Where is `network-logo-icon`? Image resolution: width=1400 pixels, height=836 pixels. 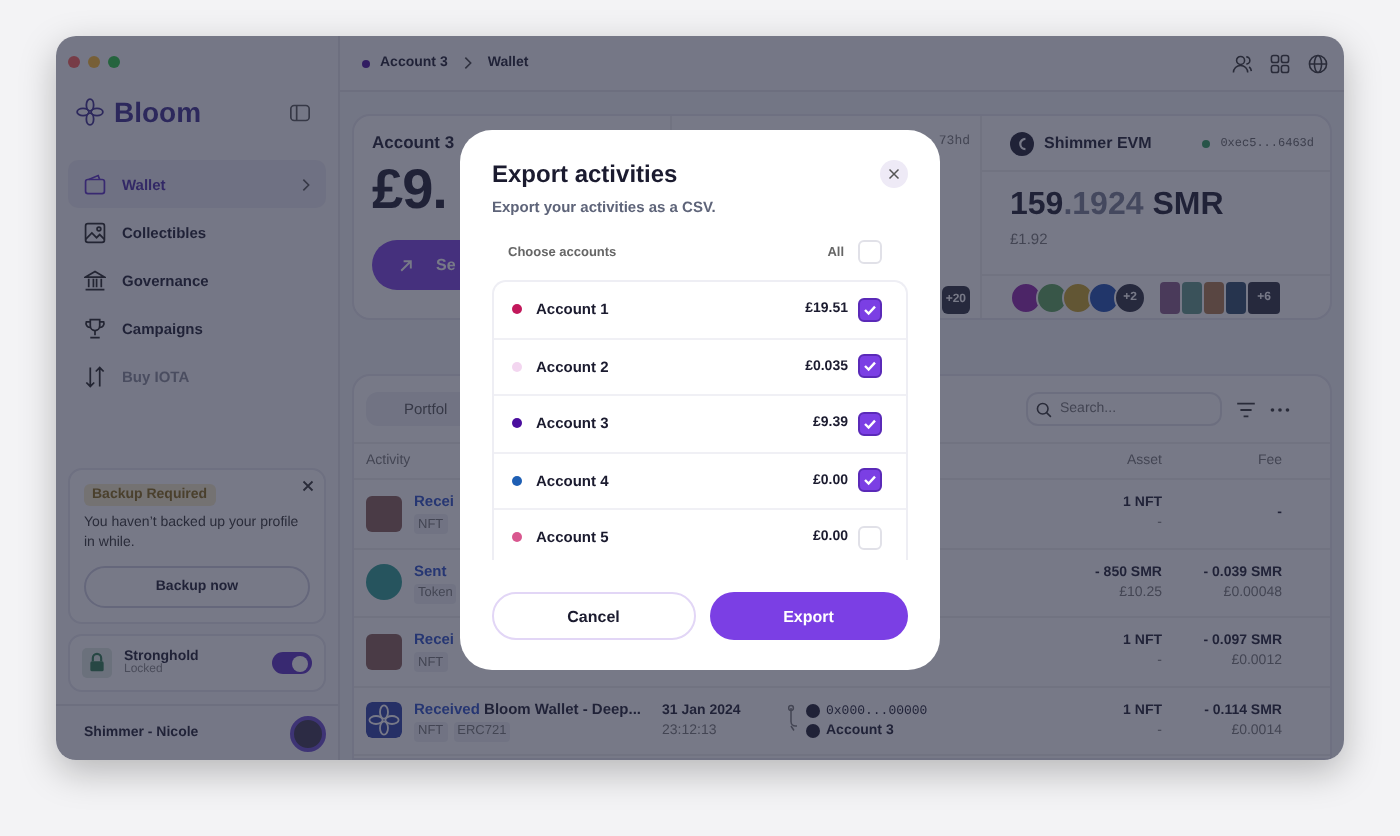 network-logo-icon is located at coordinates (1022, 143).